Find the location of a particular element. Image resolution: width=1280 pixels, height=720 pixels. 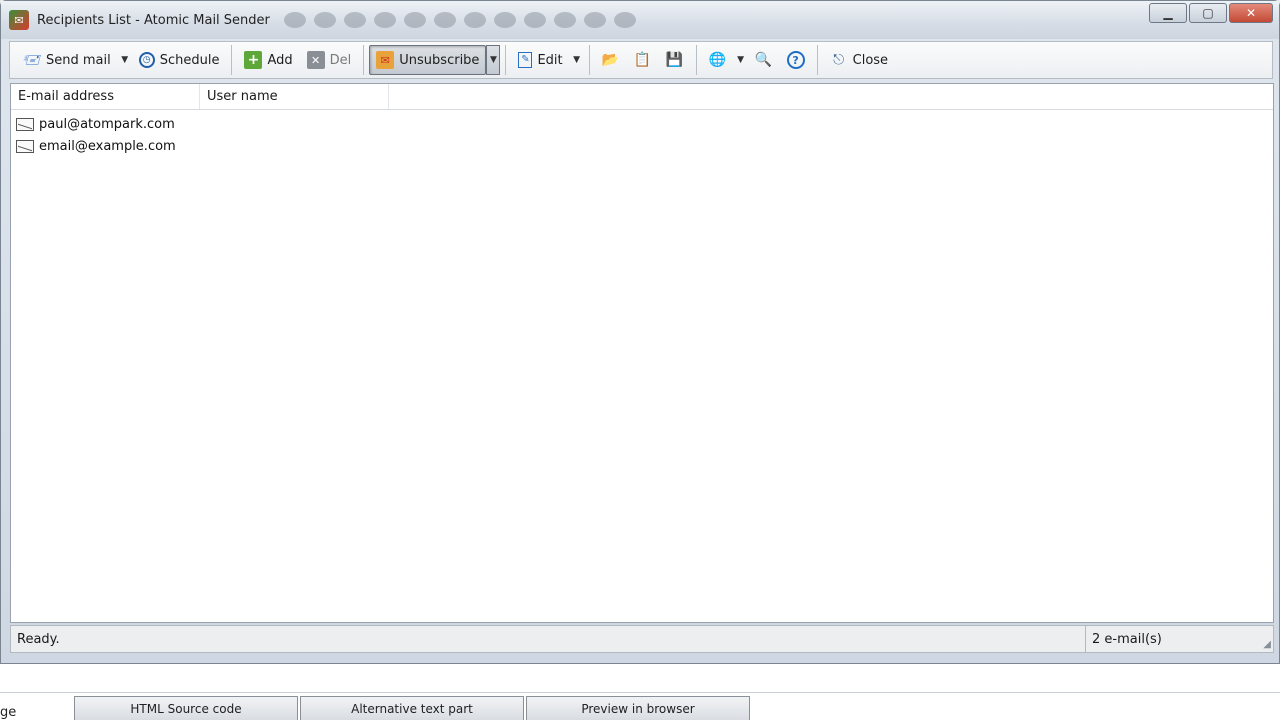

globe-icon: 🌐 is located at coordinates (717, 60).